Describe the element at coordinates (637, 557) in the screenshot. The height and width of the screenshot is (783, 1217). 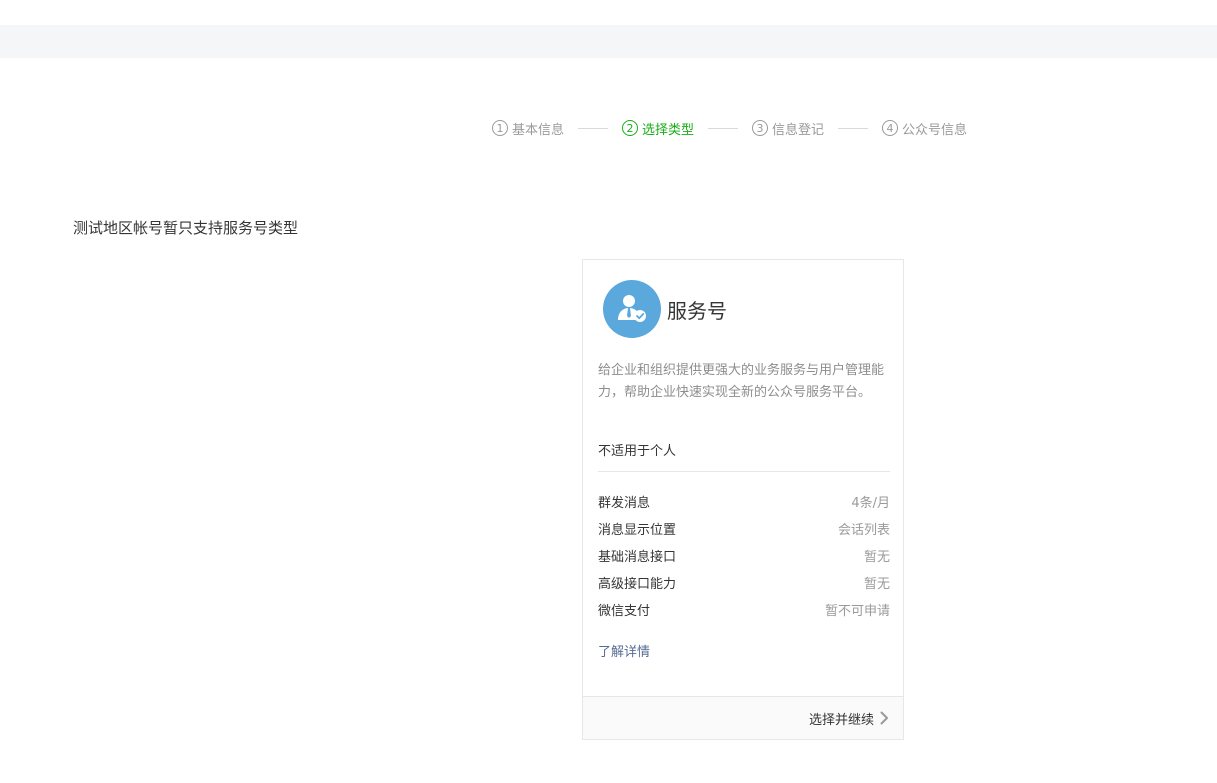
I see `feature-label: 基础消息接口` at that location.